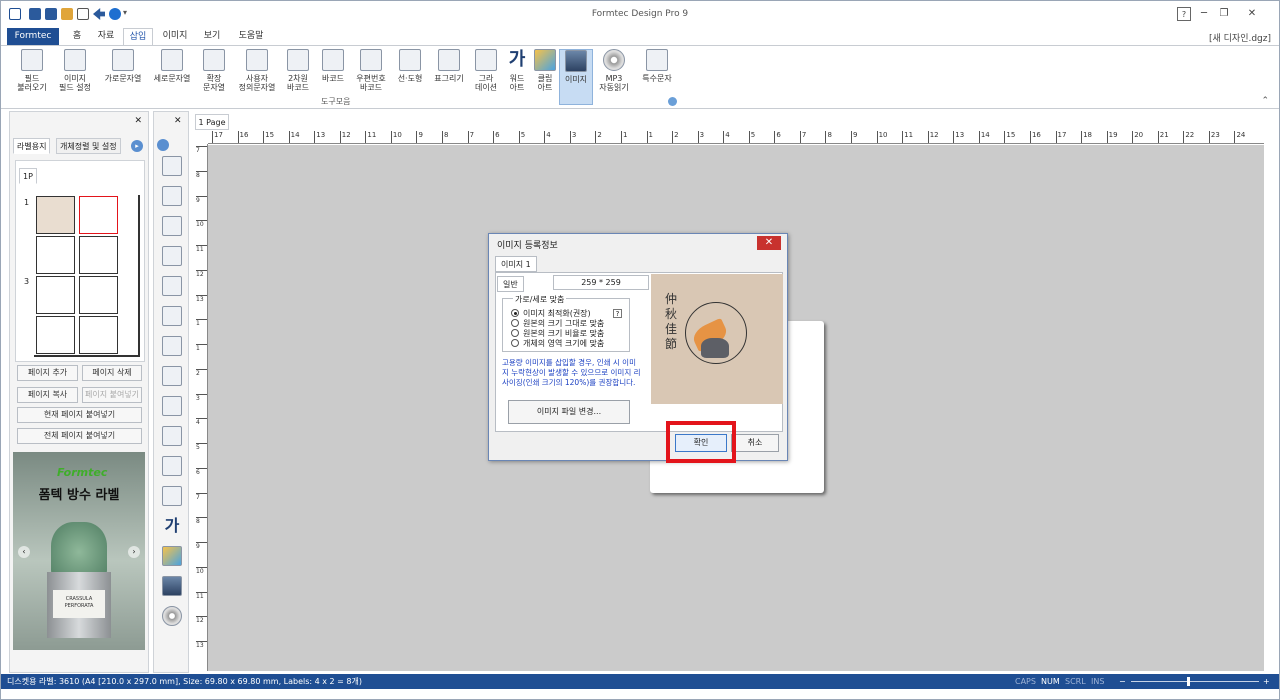  I want to click on ad-prev-icon: ‹, so click(24, 552).